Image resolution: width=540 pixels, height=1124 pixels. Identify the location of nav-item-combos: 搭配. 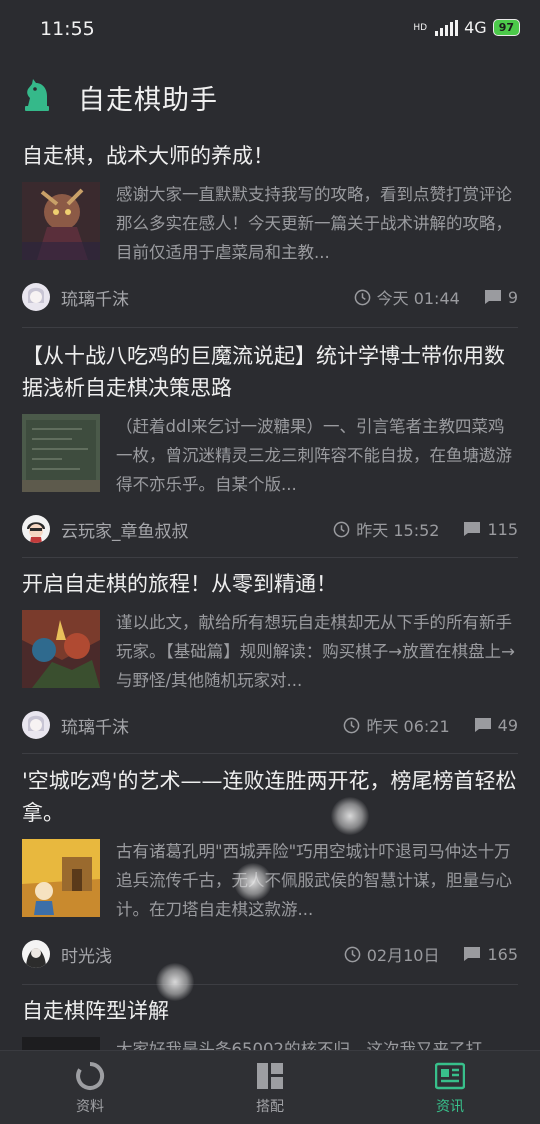
(270, 1087).